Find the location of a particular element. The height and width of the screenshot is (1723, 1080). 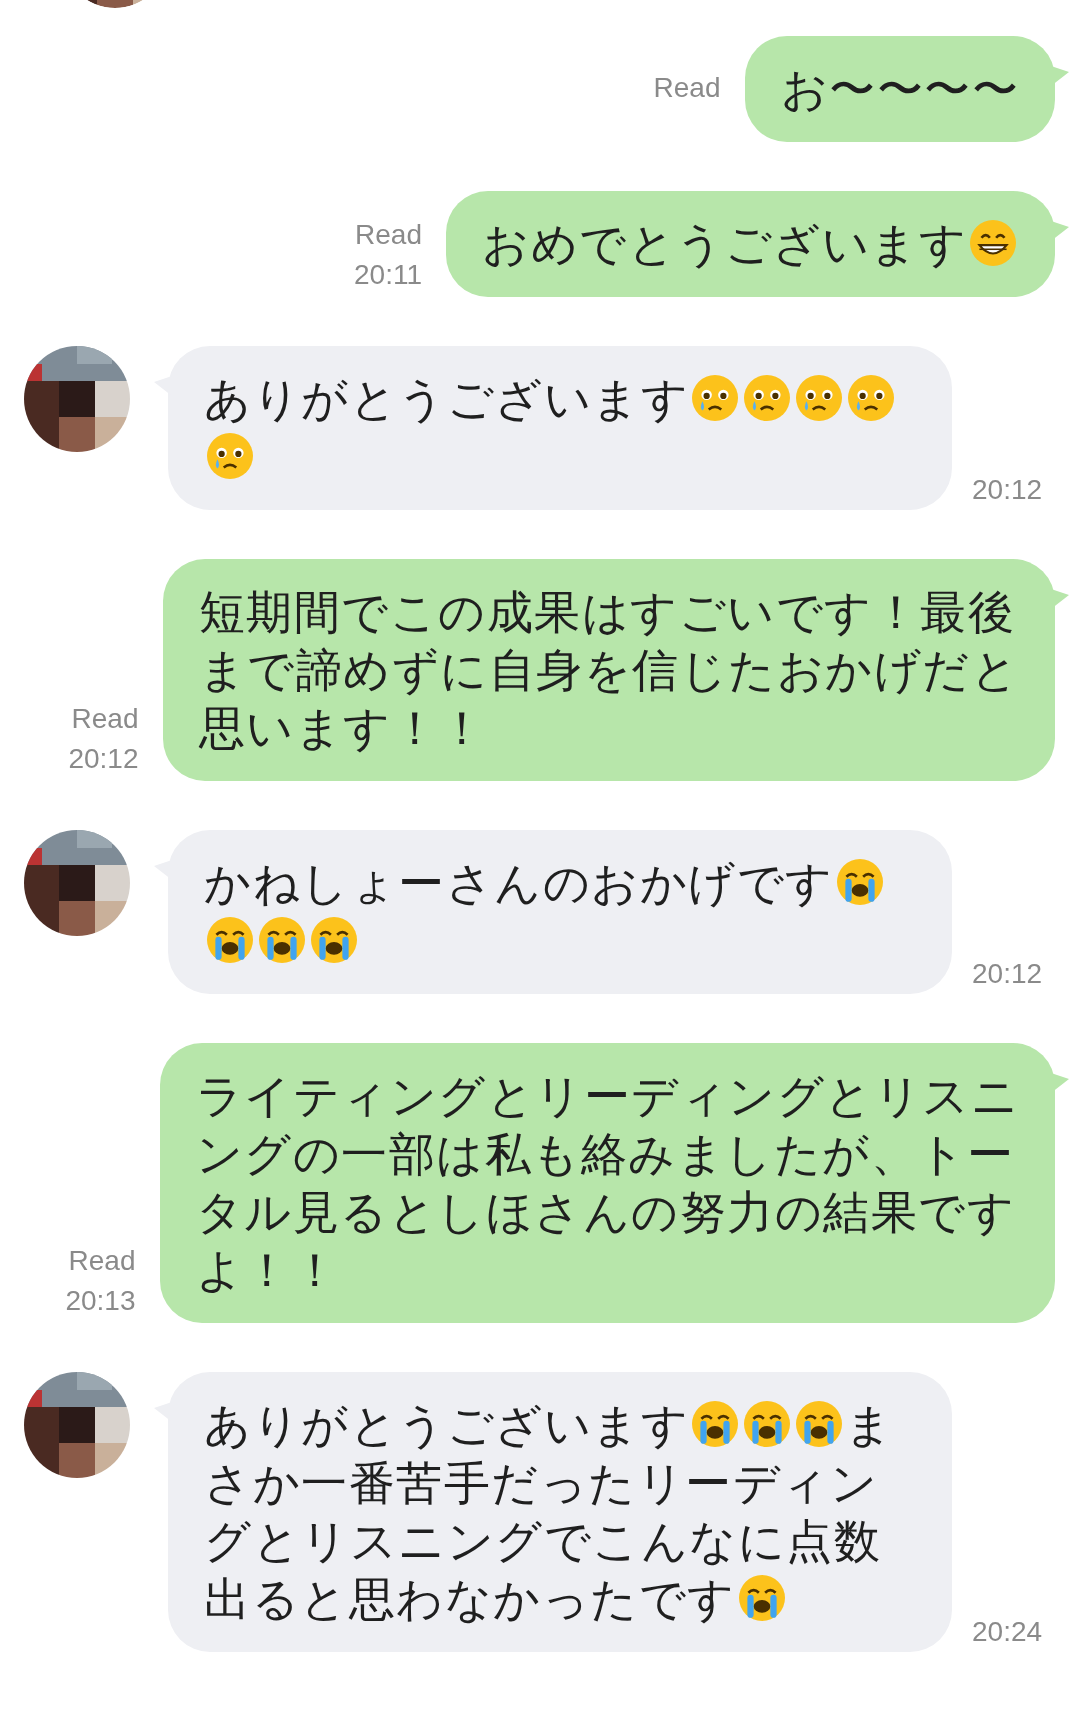

timestamp: 20:24 is located at coordinates (1007, 1632).